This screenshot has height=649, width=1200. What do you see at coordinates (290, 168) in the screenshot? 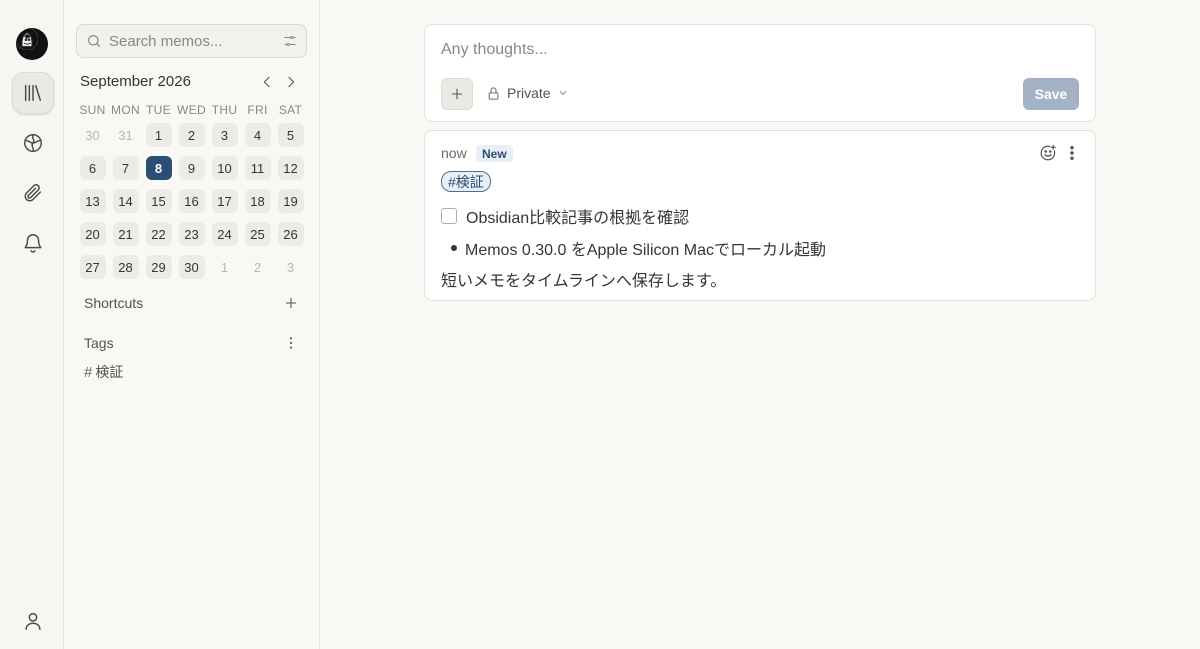
I see `calendar-day: 12` at bounding box center [290, 168].